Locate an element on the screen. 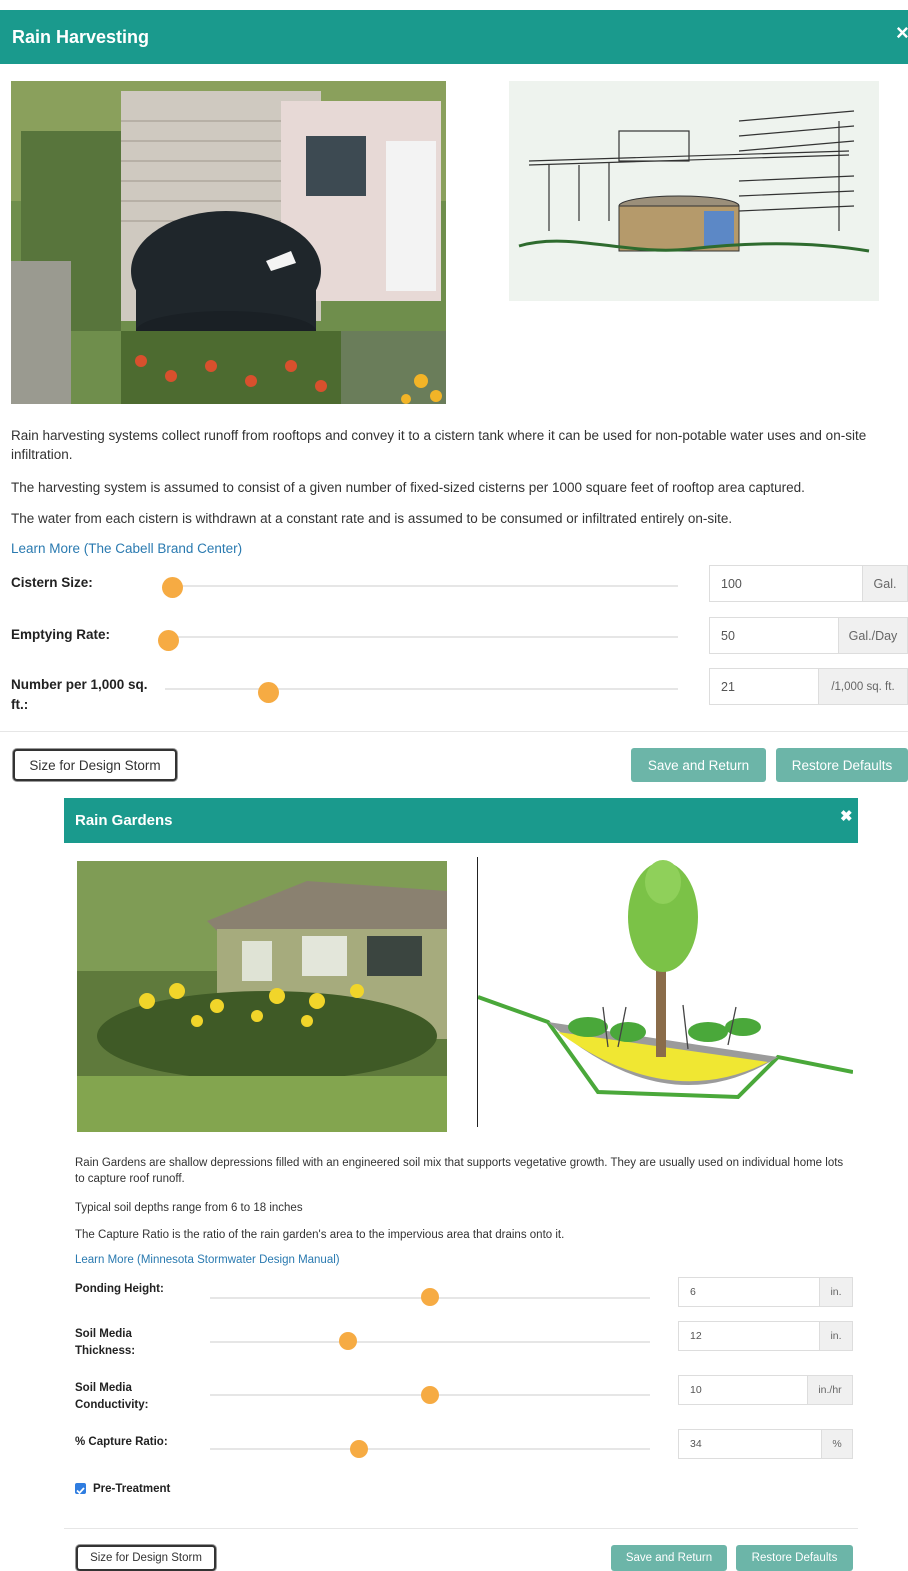 This screenshot has height=1571, width=908. capture-ratio-unit: % is located at coordinates (836, 1444).